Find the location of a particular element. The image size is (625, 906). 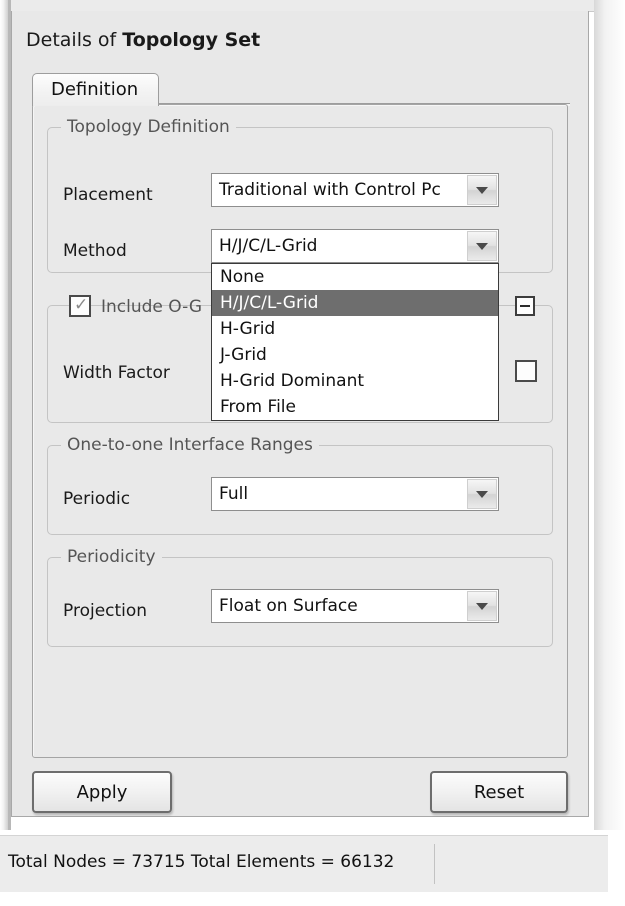

label-periodic: Periodic is located at coordinates (97, 499).